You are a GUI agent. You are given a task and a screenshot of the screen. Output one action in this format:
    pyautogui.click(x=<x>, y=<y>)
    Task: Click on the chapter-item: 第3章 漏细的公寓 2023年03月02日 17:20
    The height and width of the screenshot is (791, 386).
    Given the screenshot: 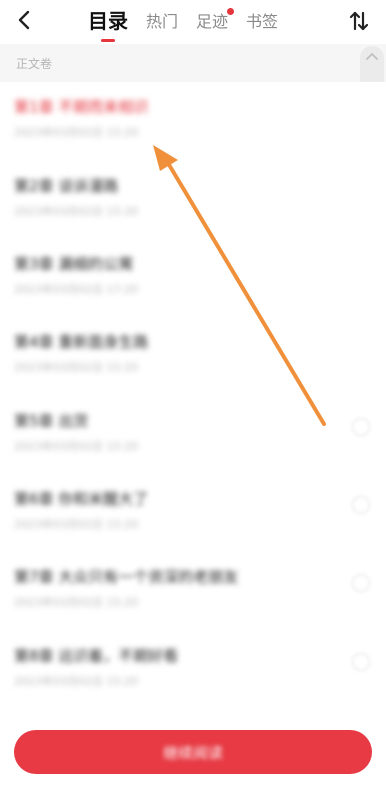 What is the action you would take?
    pyautogui.click(x=193, y=278)
    